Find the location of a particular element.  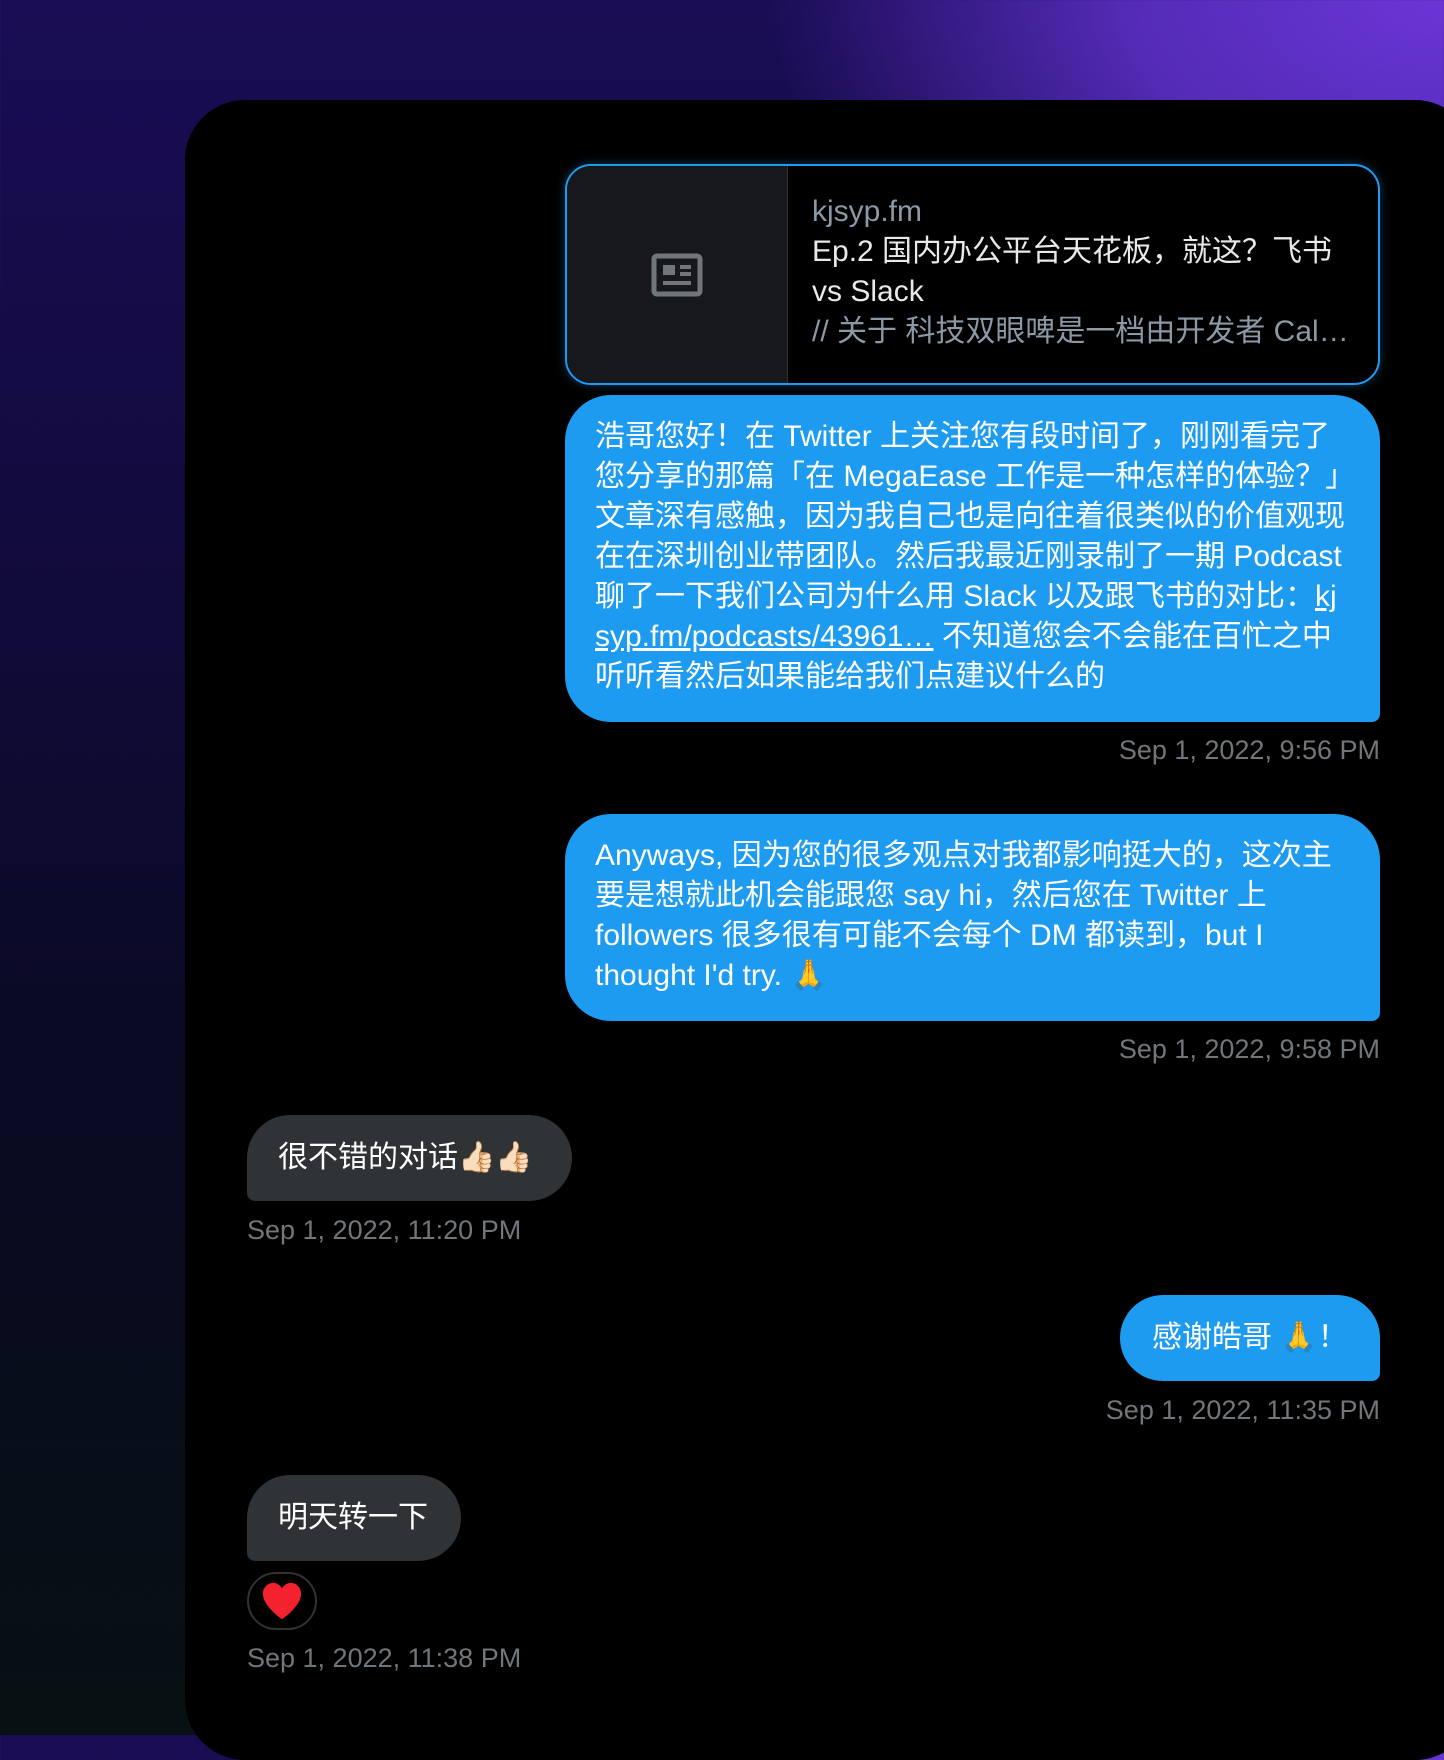

message-text: 明天转一下 is located at coordinates (353, 1517).